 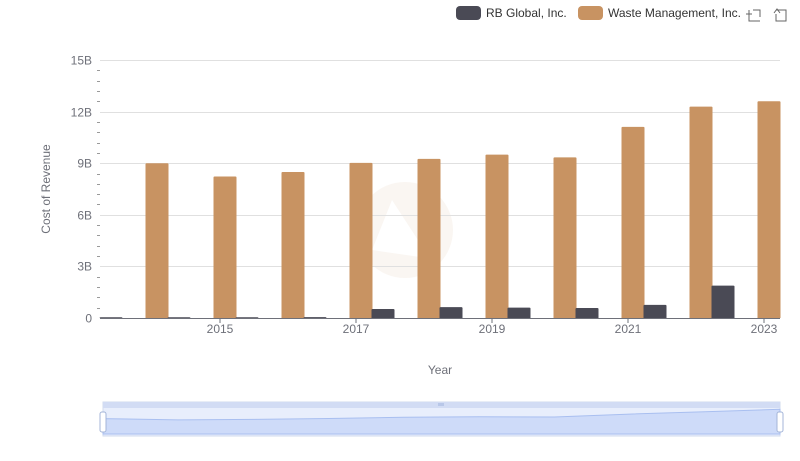 I want to click on x-axis-title: Year, so click(x=440, y=370).